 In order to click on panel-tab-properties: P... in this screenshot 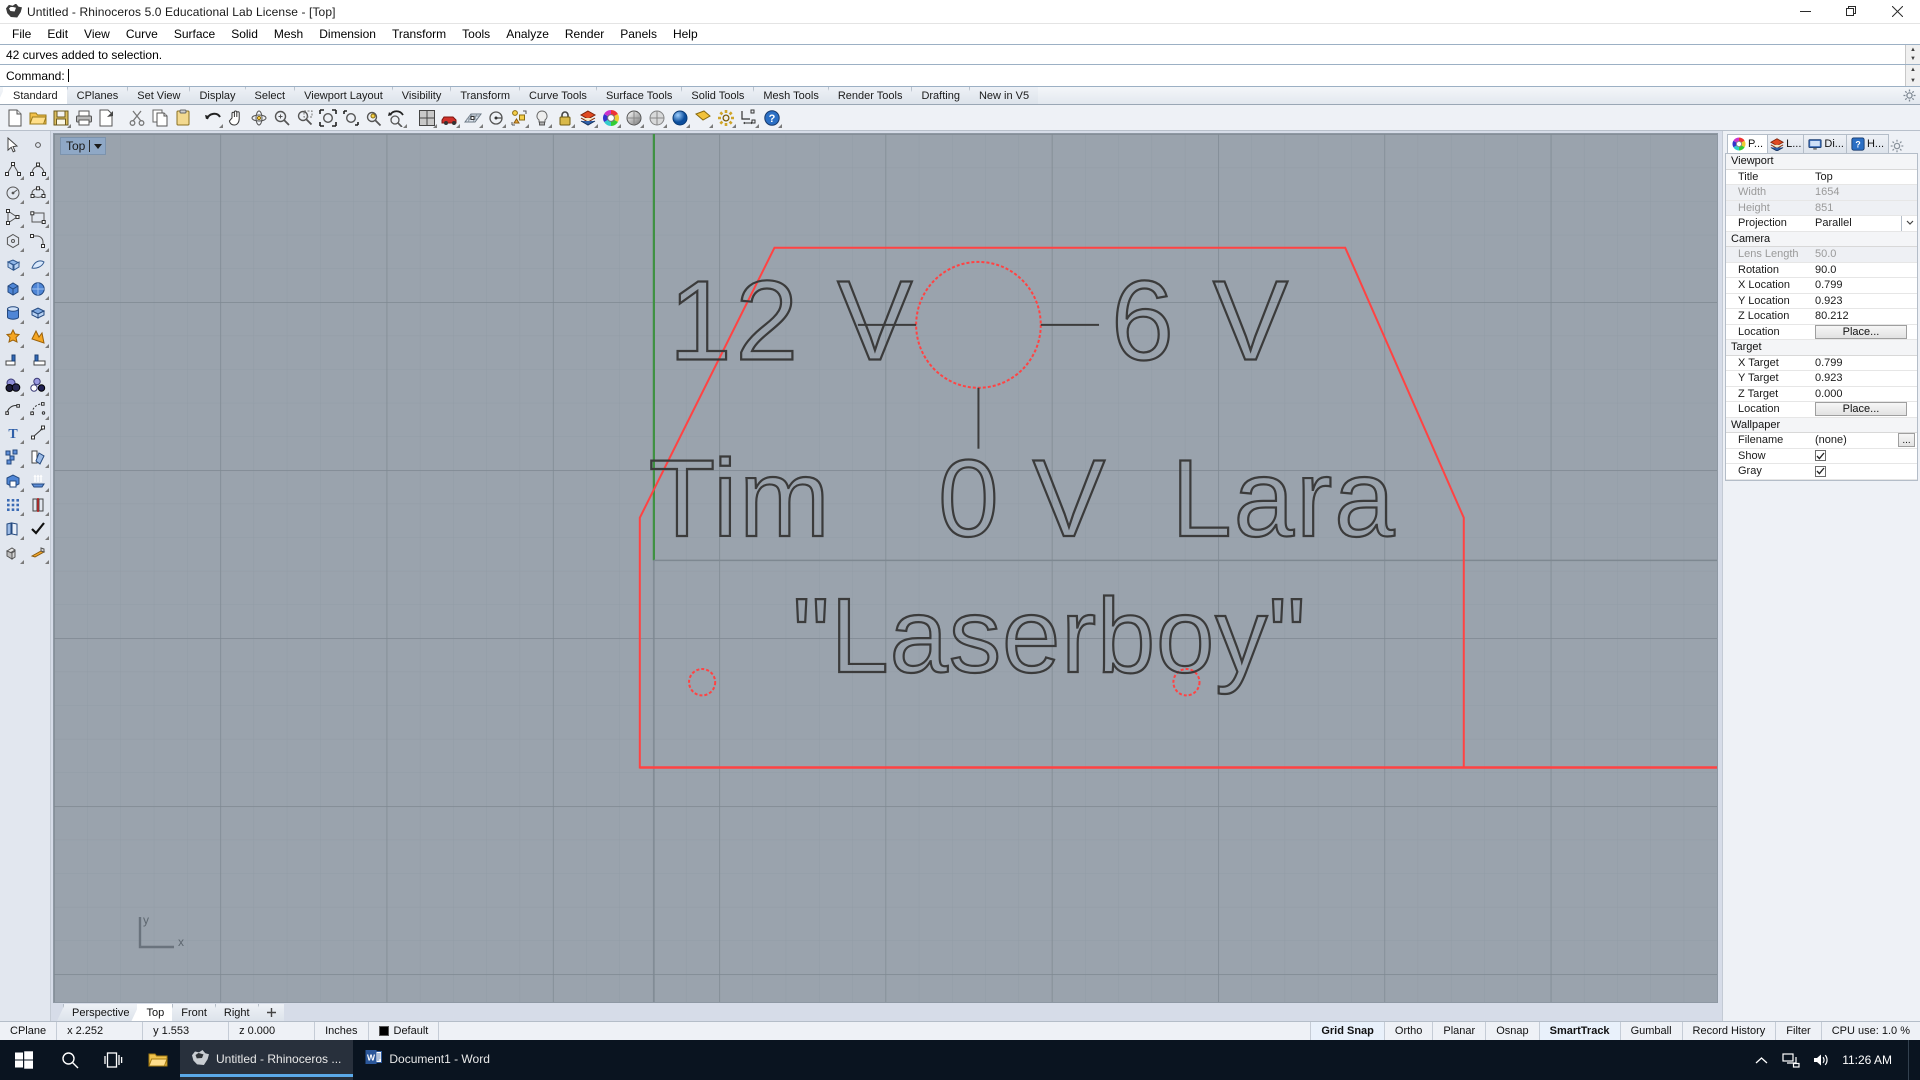, I will do `click(1748, 143)`.